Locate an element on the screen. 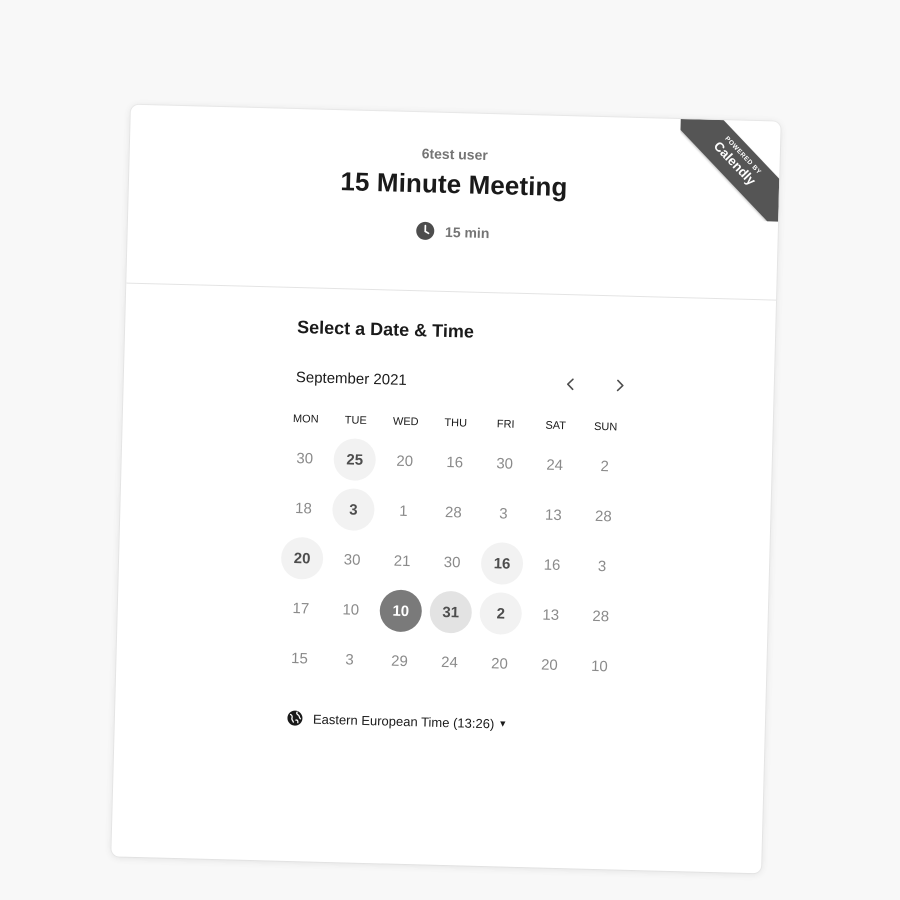 The width and height of the screenshot is (900, 900). duration-label: 15 min is located at coordinates (467, 232).